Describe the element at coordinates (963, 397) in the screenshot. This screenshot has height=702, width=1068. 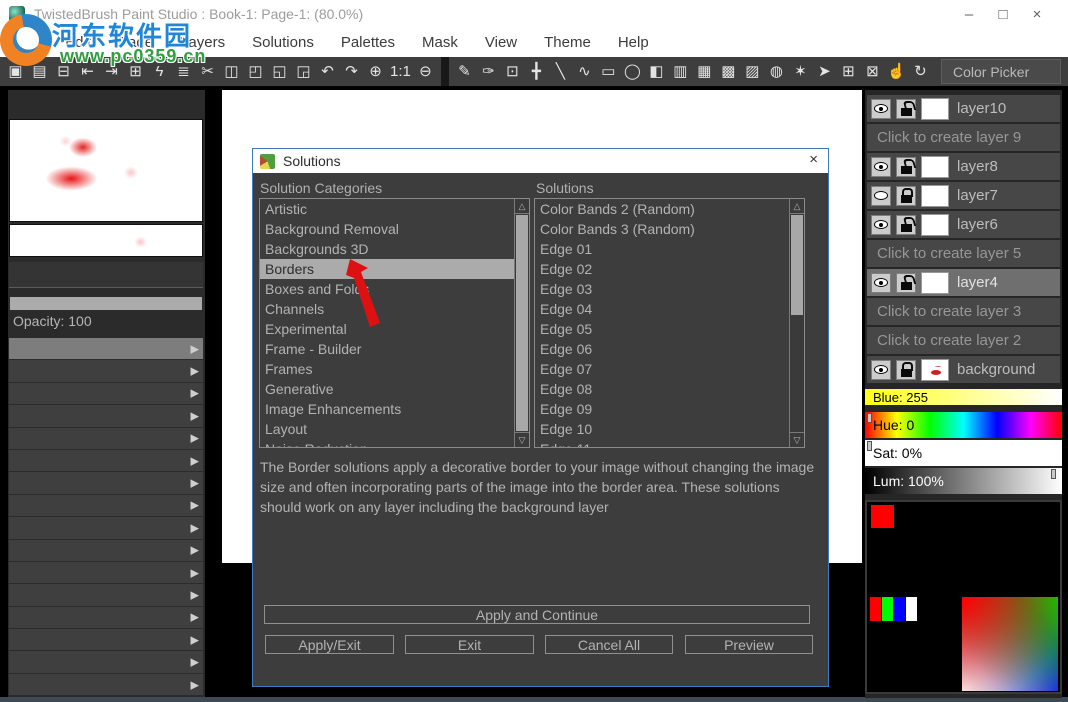
I see `blue-slider: Blue: 255` at that location.